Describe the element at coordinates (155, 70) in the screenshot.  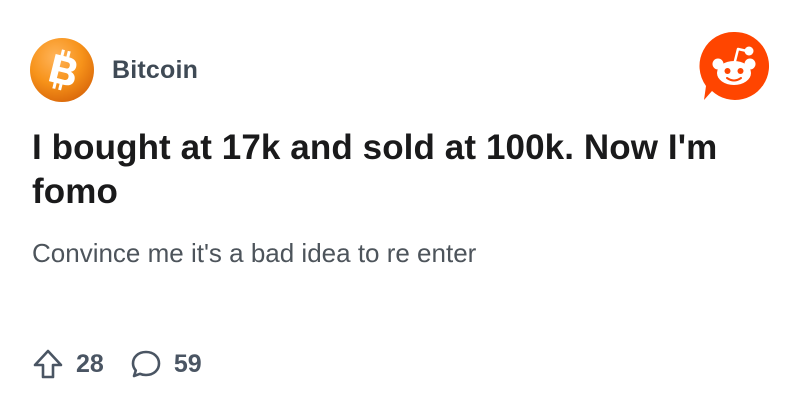
I see `subreddit-name: Bitcoin` at that location.